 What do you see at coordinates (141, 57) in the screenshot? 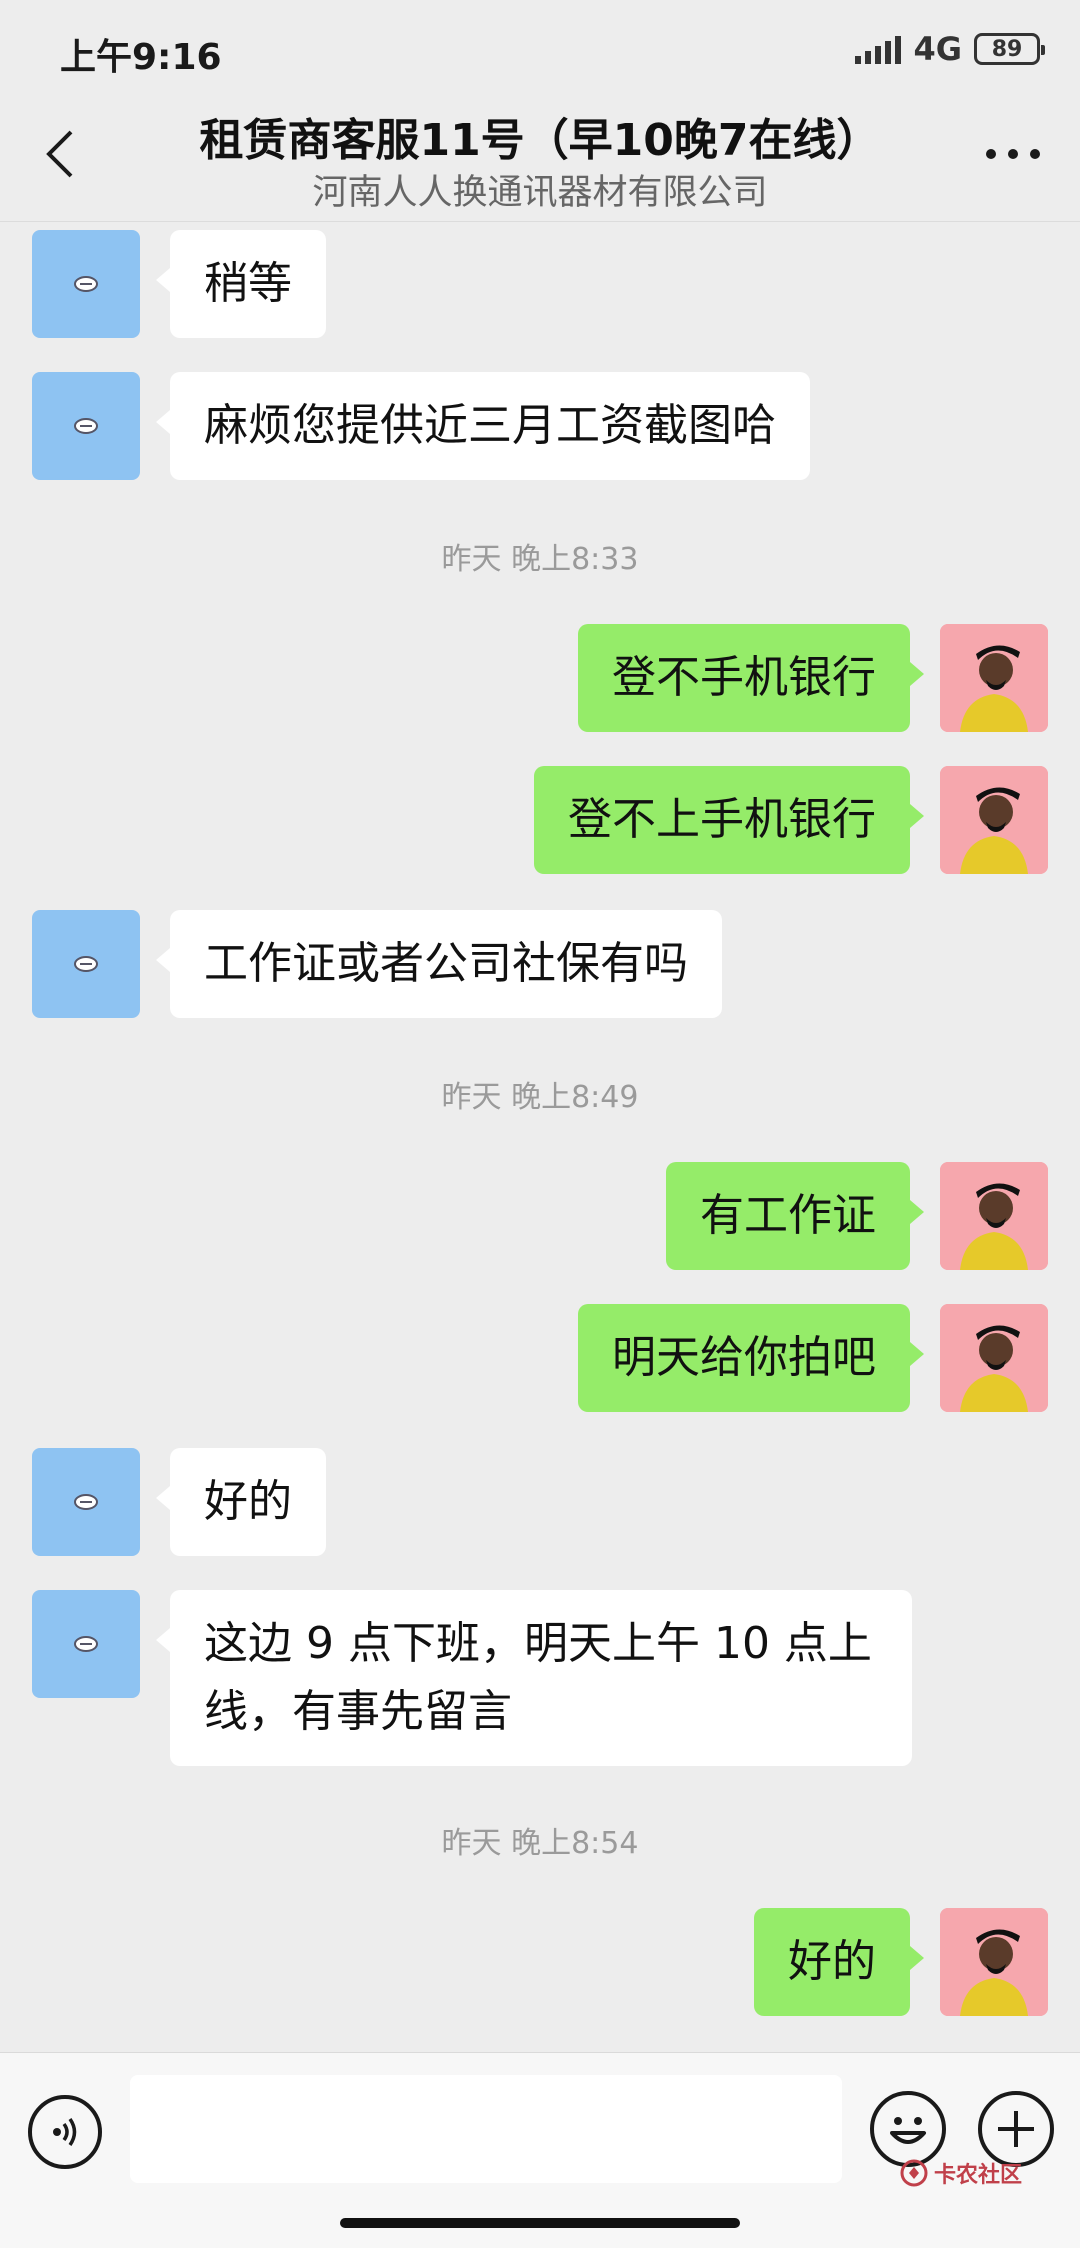
I see `status-time: 上午9:16` at bounding box center [141, 57].